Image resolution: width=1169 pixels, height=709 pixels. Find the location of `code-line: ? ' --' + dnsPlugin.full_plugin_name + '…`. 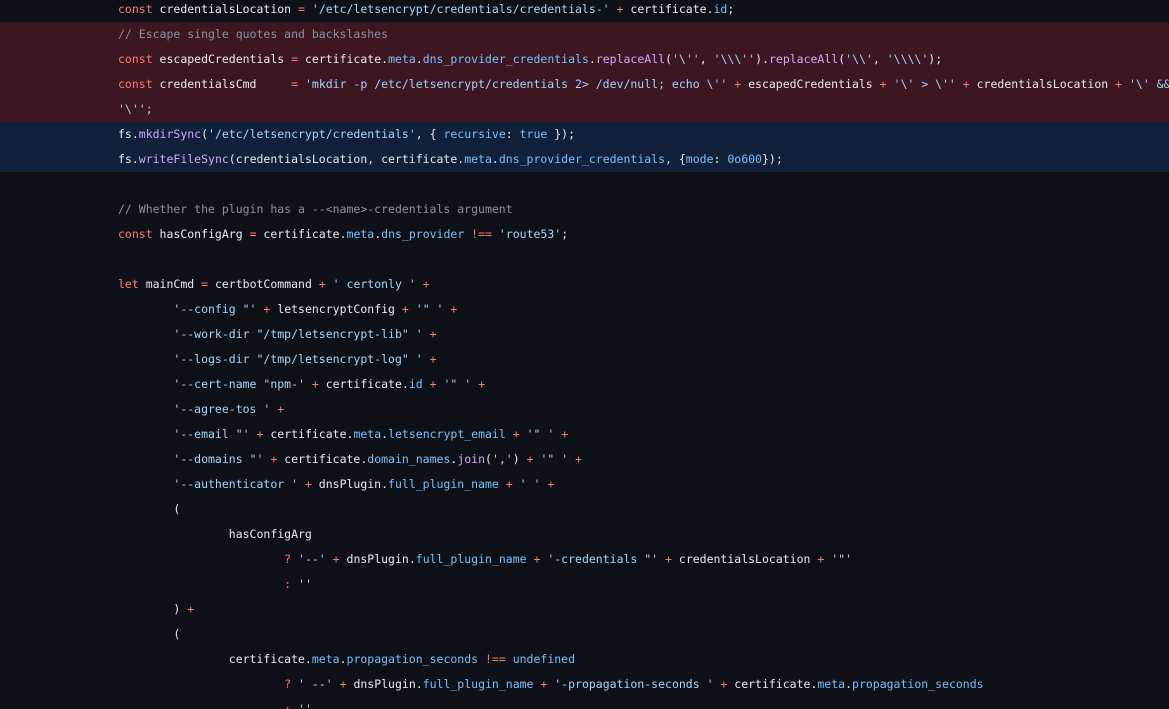

code-line: ? ' --' + dnsPlugin.full_plugin_name + '… is located at coordinates (584, 684).